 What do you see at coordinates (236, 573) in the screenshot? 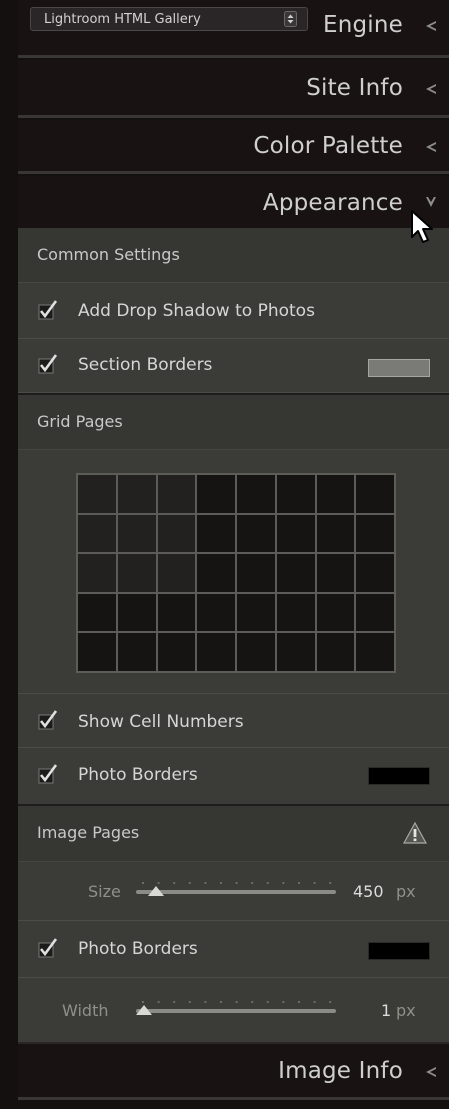
I see `grid-layout-picker` at bounding box center [236, 573].